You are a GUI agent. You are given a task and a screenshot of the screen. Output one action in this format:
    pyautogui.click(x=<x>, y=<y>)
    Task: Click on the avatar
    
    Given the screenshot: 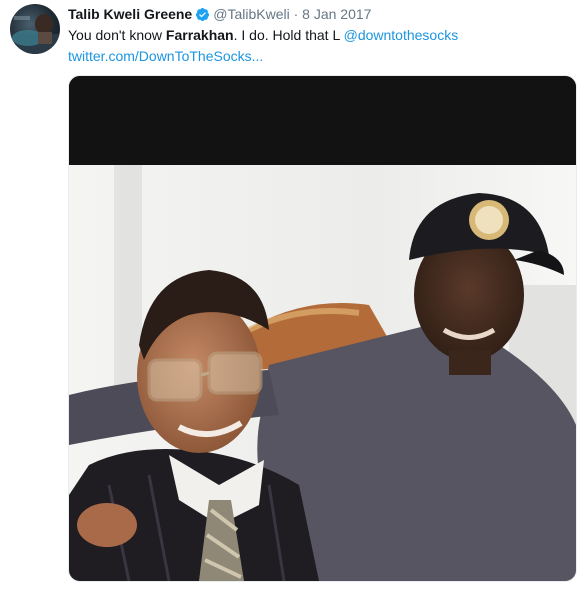 What is the action you would take?
    pyautogui.click(x=35, y=29)
    